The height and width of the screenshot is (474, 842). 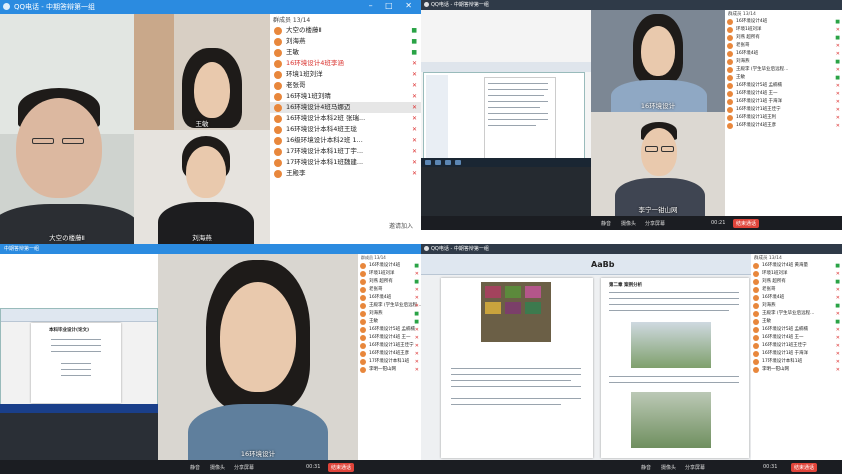 What do you see at coordinates (345, 151) in the screenshot?
I see `member-item: 17环境设计本科1班丁宇... ✕` at bounding box center [345, 151].